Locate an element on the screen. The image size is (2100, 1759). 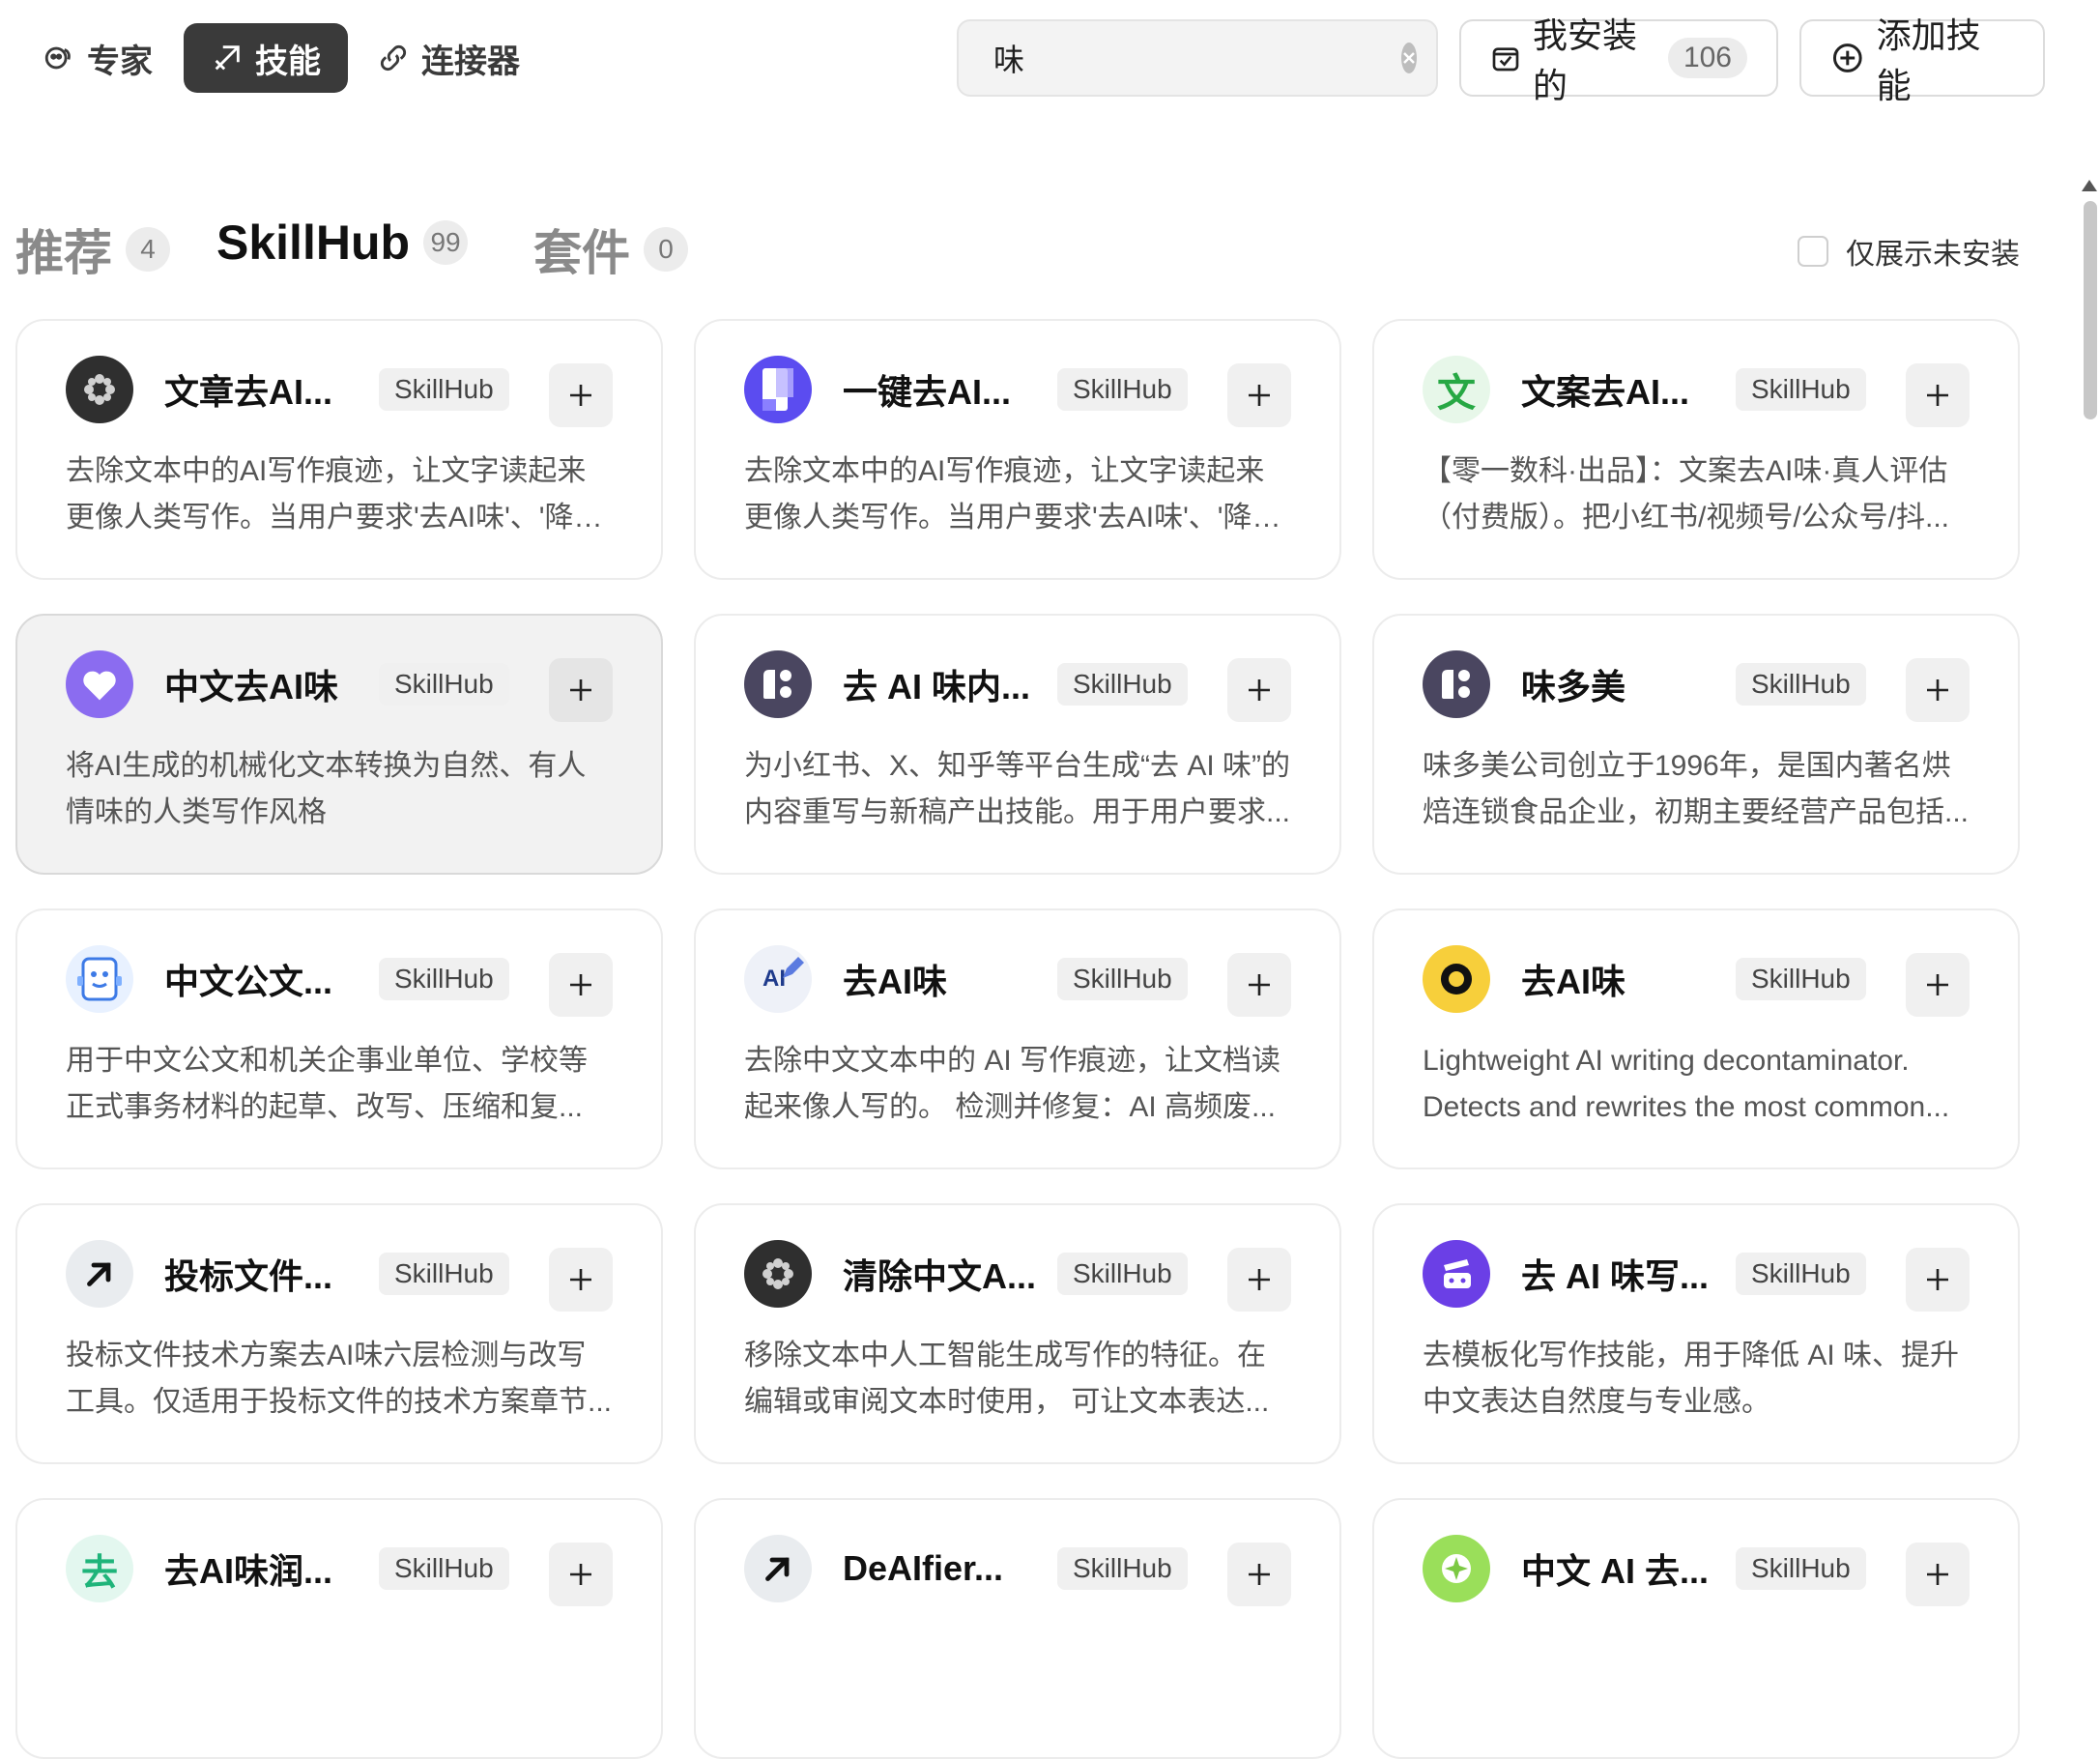
qu-character-icon: 去 is located at coordinates (99, 1568).